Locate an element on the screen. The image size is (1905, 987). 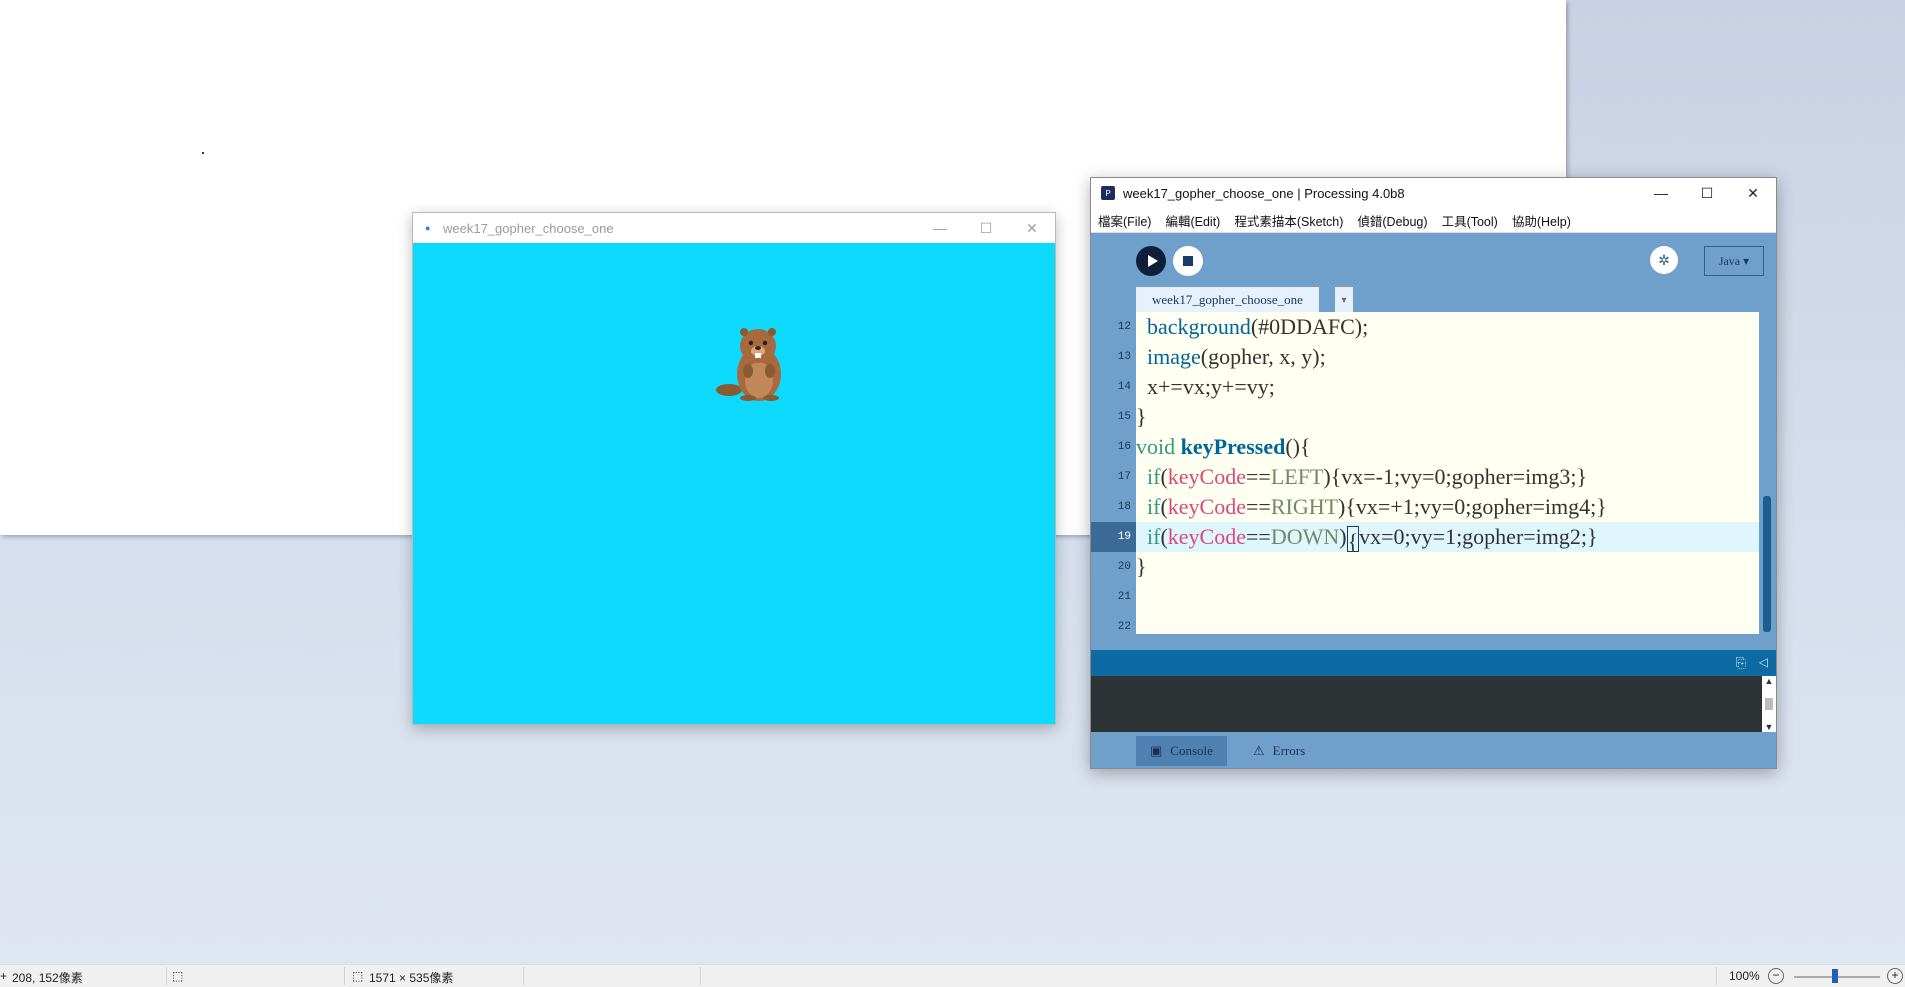
line-number-gutter: 12 13 14 15 16 17 18 19 20 21 22 is located at coordinates (1113, 473).